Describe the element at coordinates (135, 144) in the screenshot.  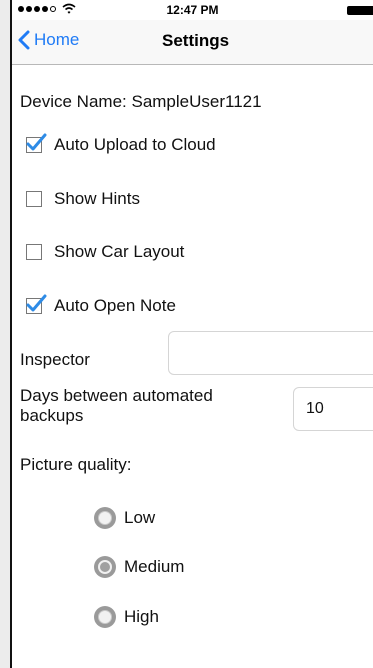
I see `checkbox-label: Auto Upload to Cloud` at that location.